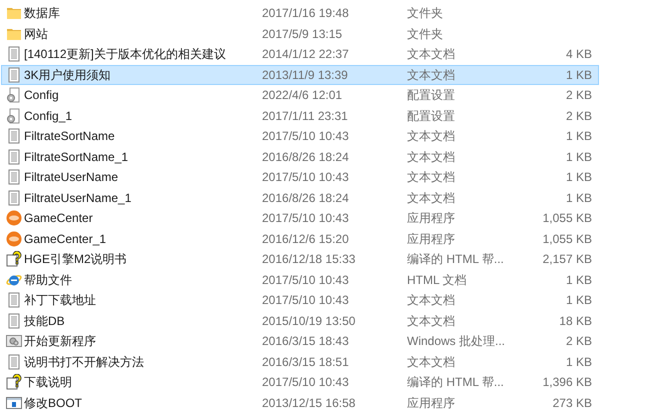 Image resolution: width=658 pixels, height=414 pixels. I want to click on modified-date: 2016/8/26 18:24, so click(306, 198).